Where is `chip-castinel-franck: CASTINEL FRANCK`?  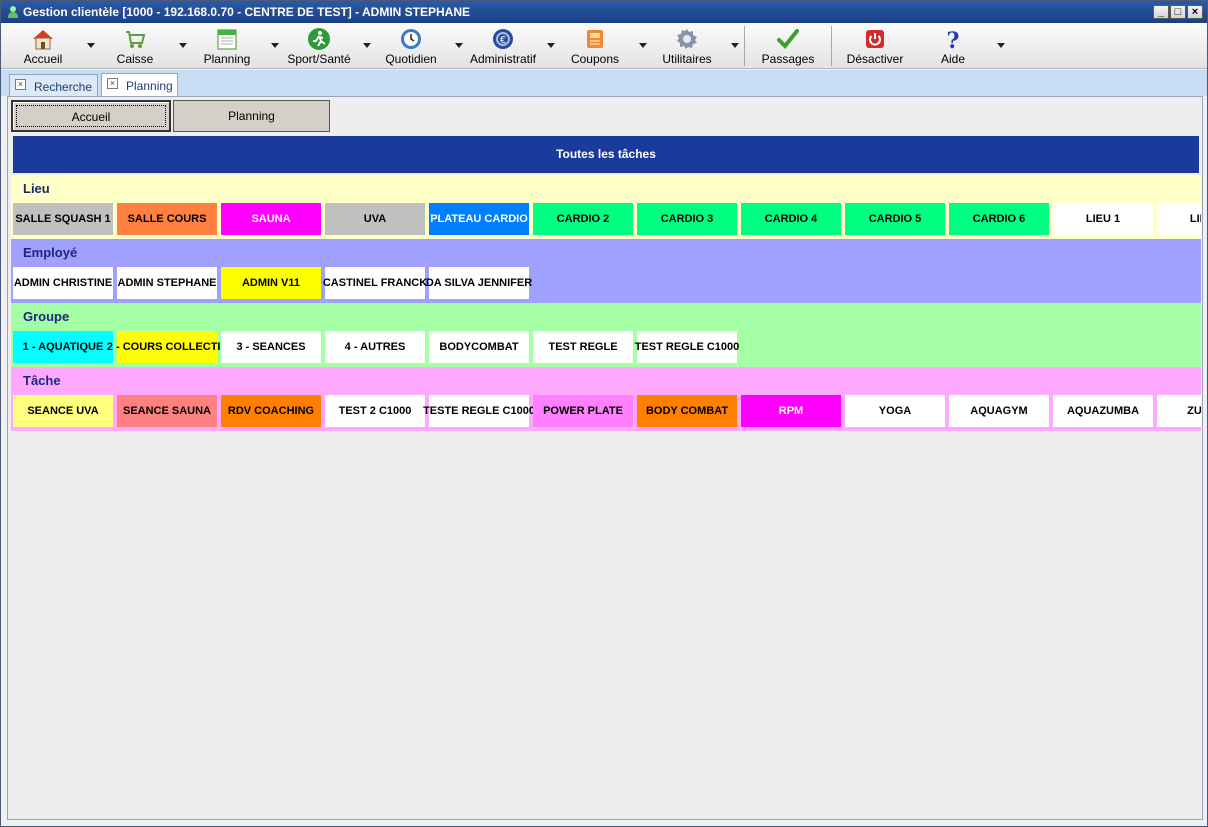
chip-castinel-franck: CASTINEL FRANCK is located at coordinates (375, 283).